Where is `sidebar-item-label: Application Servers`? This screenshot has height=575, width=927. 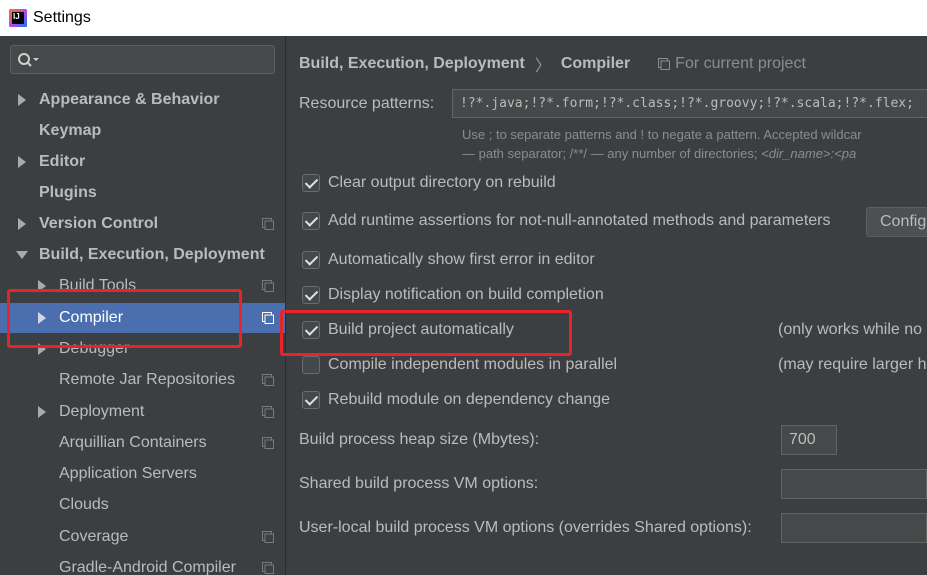
sidebar-item-label: Application Servers is located at coordinates (128, 473).